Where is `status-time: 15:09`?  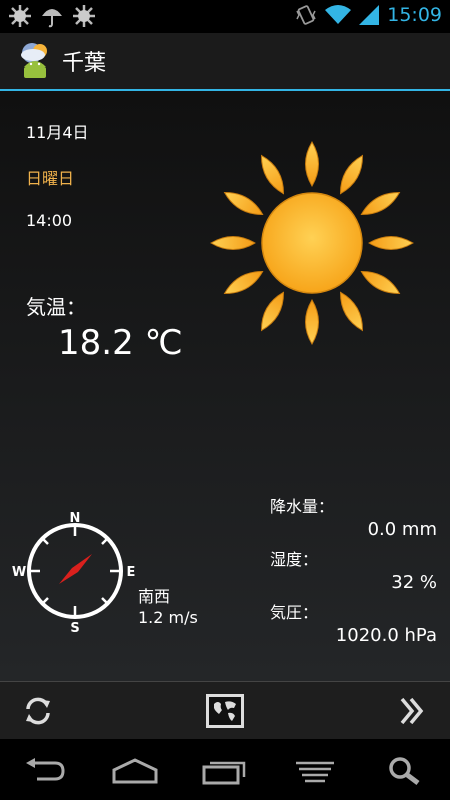 status-time: 15:09 is located at coordinates (414, 15).